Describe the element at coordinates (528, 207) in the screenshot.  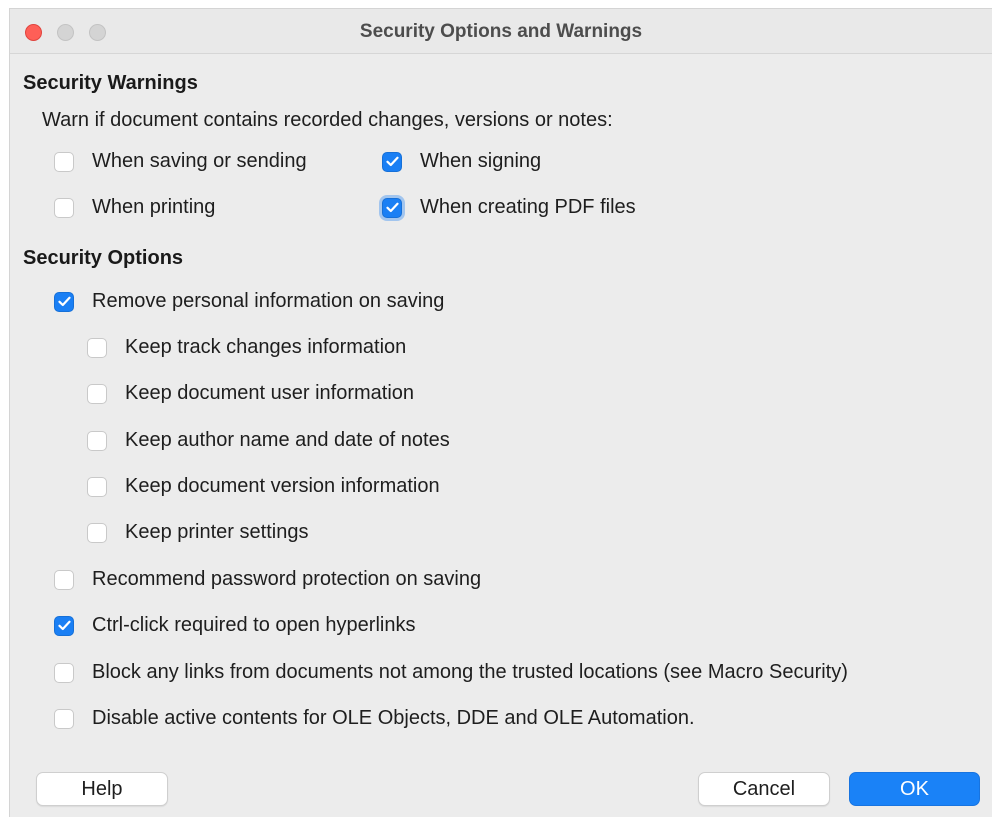
I see `checkbox-label: When creating PDF files` at that location.